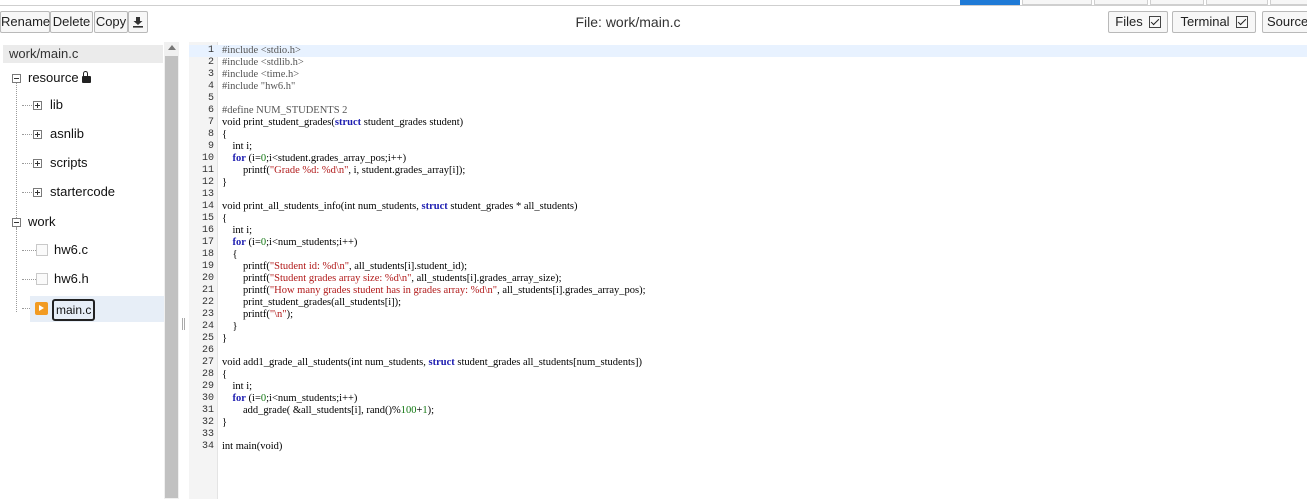 The height and width of the screenshot is (499, 1307). Describe the element at coordinates (111, 22) in the screenshot. I see `copy-button: Copy` at that location.